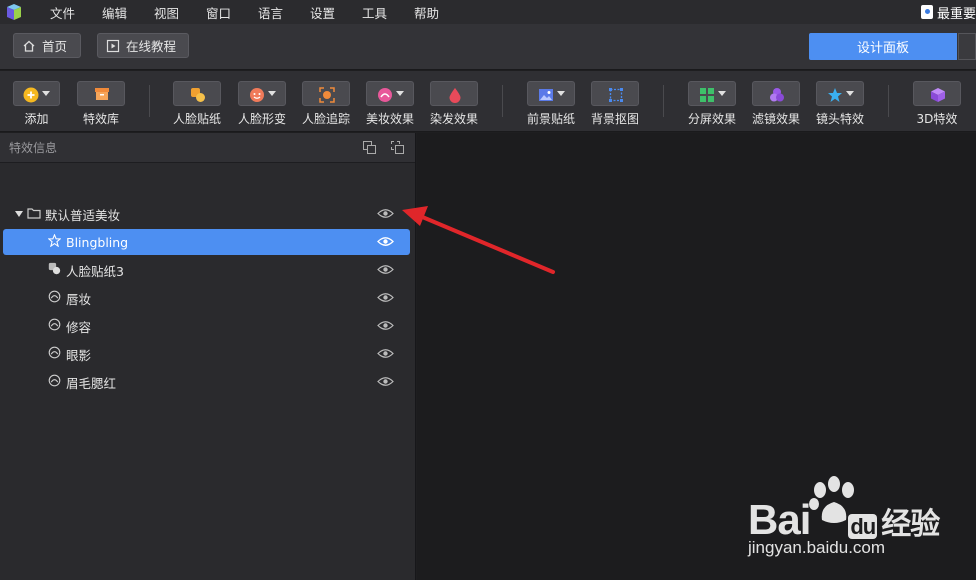  What do you see at coordinates (33, 148) in the screenshot?
I see `panel-title: 特效信息` at bounding box center [33, 148].